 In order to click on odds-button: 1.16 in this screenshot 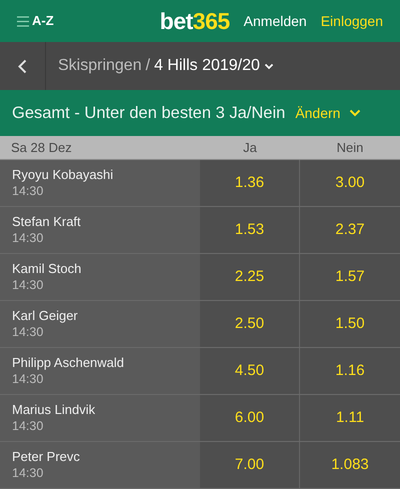, I will do `click(350, 371)`.